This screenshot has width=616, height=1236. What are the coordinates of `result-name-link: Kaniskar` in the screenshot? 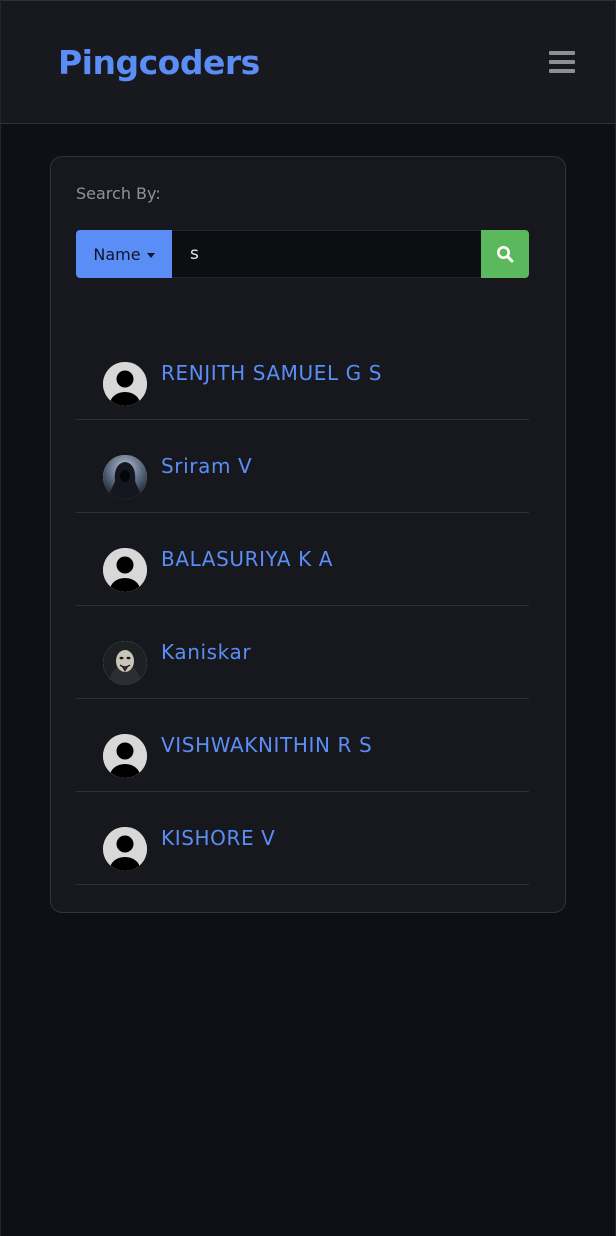 It's located at (206, 652).